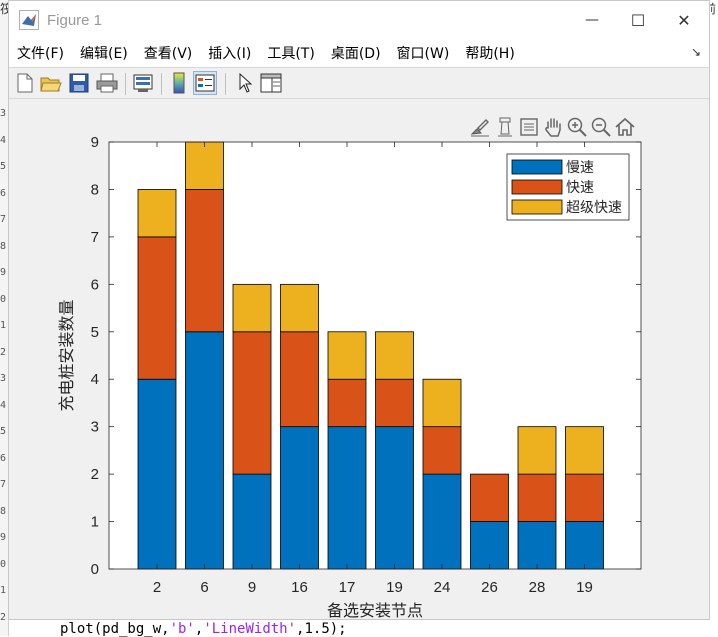  What do you see at coordinates (95, 427) in the screenshot?
I see `y-tick-label: 3` at bounding box center [95, 427].